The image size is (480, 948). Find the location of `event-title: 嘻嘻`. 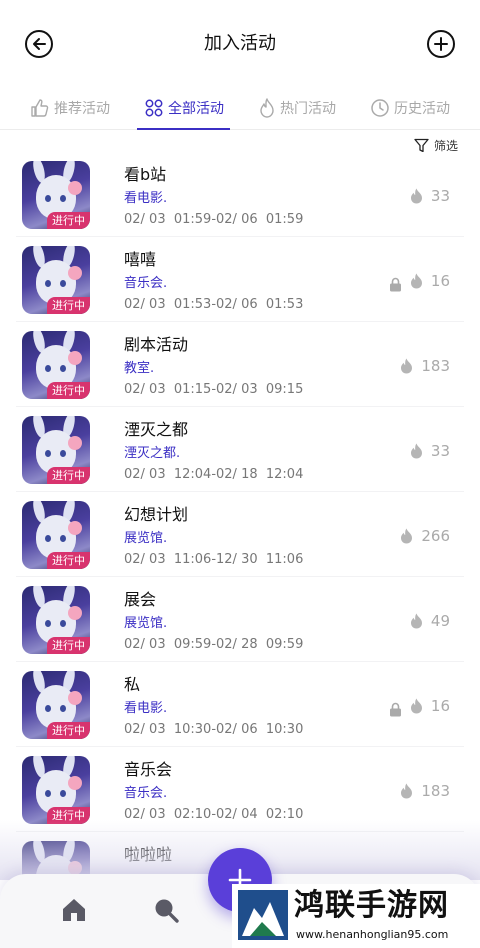

event-title: 嘻嘻 is located at coordinates (140, 259).